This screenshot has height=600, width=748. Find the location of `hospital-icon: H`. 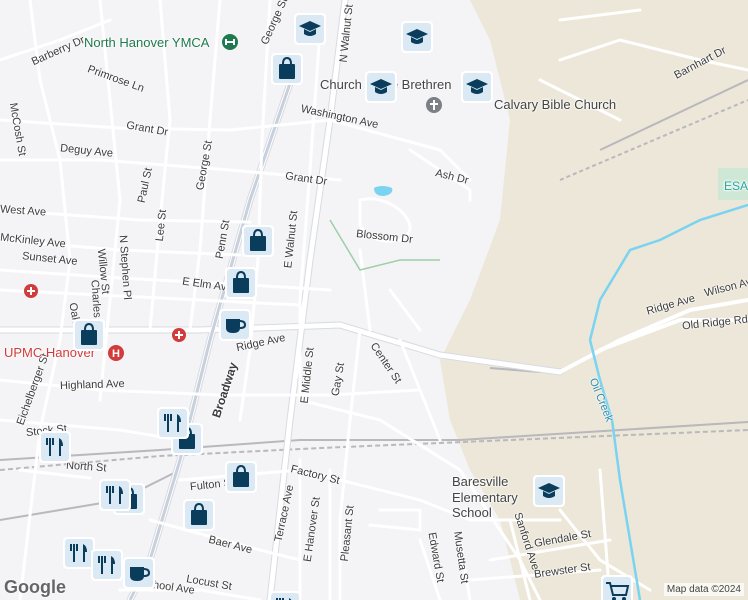

hospital-icon: H is located at coordinates (116, 353).